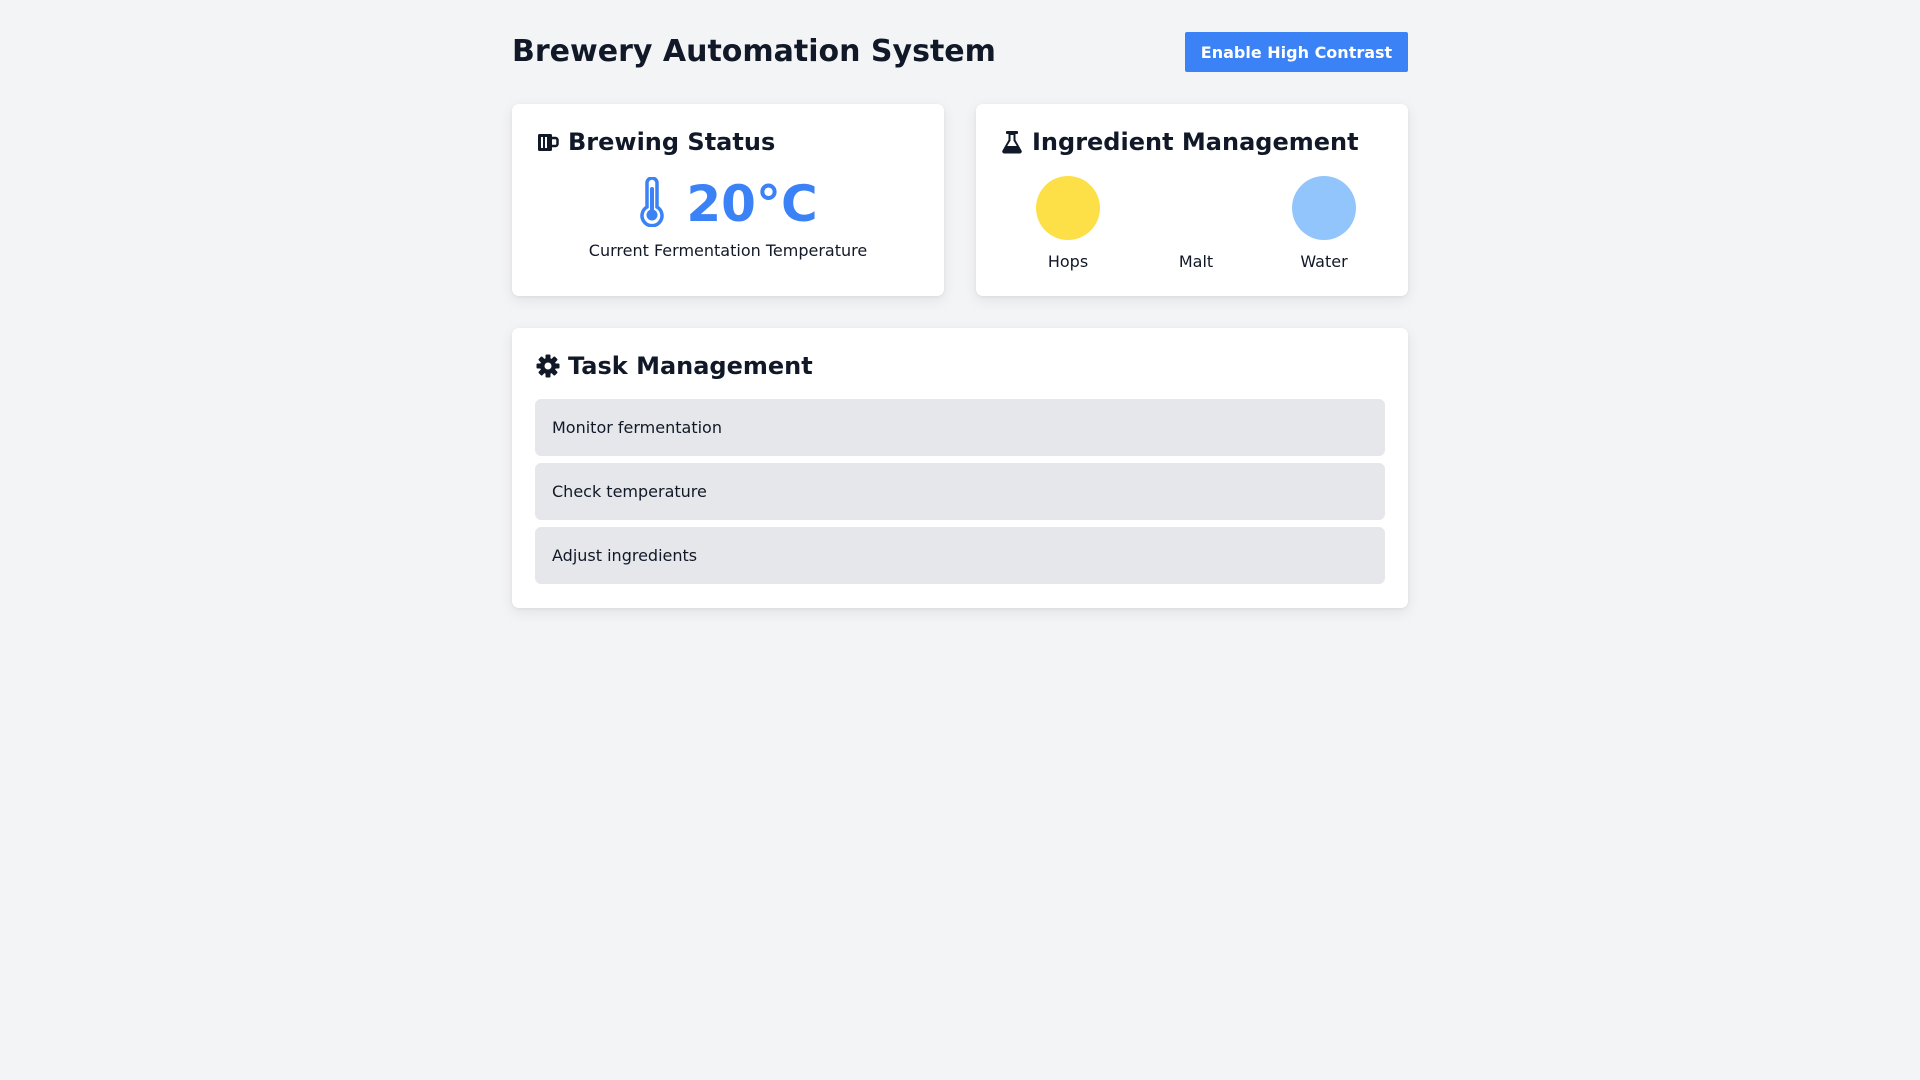 This screenshot has width=1920, height=1080. Describe the element at coordinates (1068, 261) in the screenshot. I see `ingredient-label: Hops` at that location.